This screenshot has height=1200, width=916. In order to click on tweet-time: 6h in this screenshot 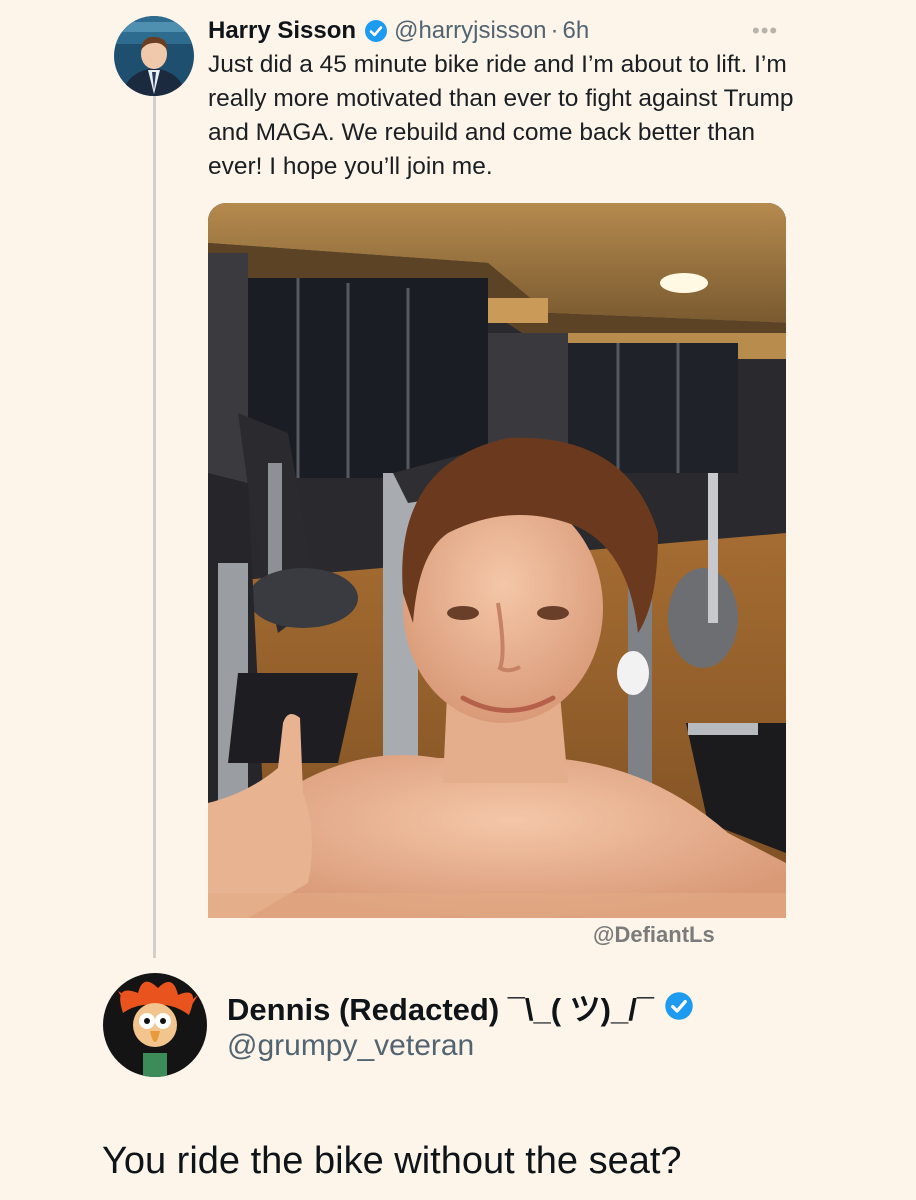, I will do `click(575, 31)`.